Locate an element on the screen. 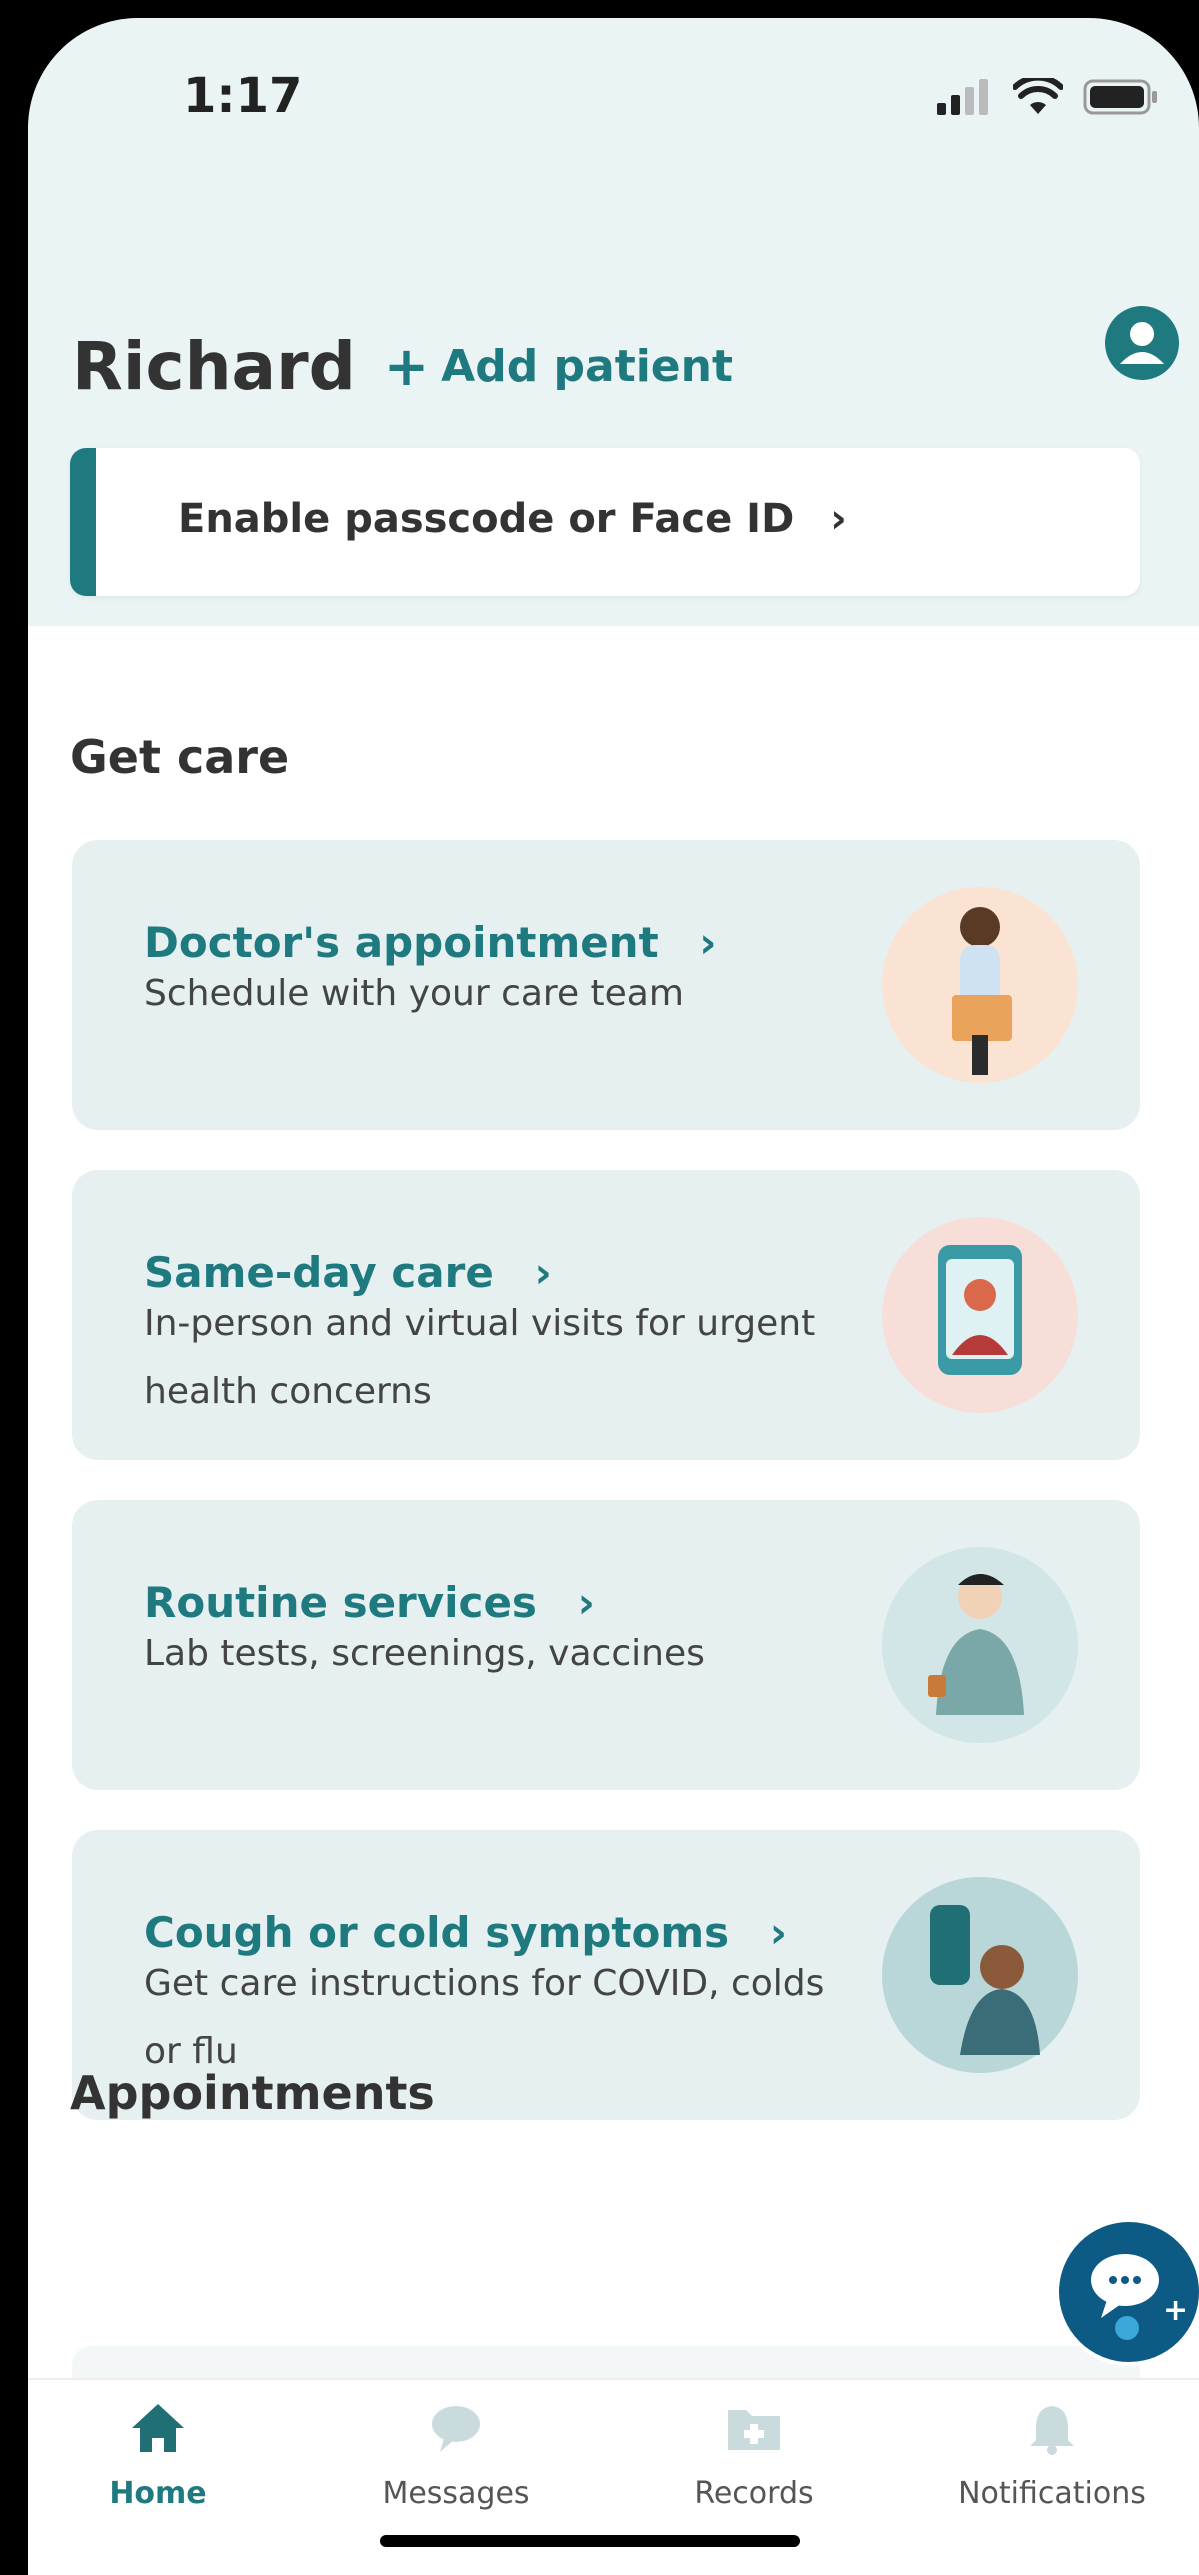  doctor-illustration-icon is located at coordinates (980, 985).